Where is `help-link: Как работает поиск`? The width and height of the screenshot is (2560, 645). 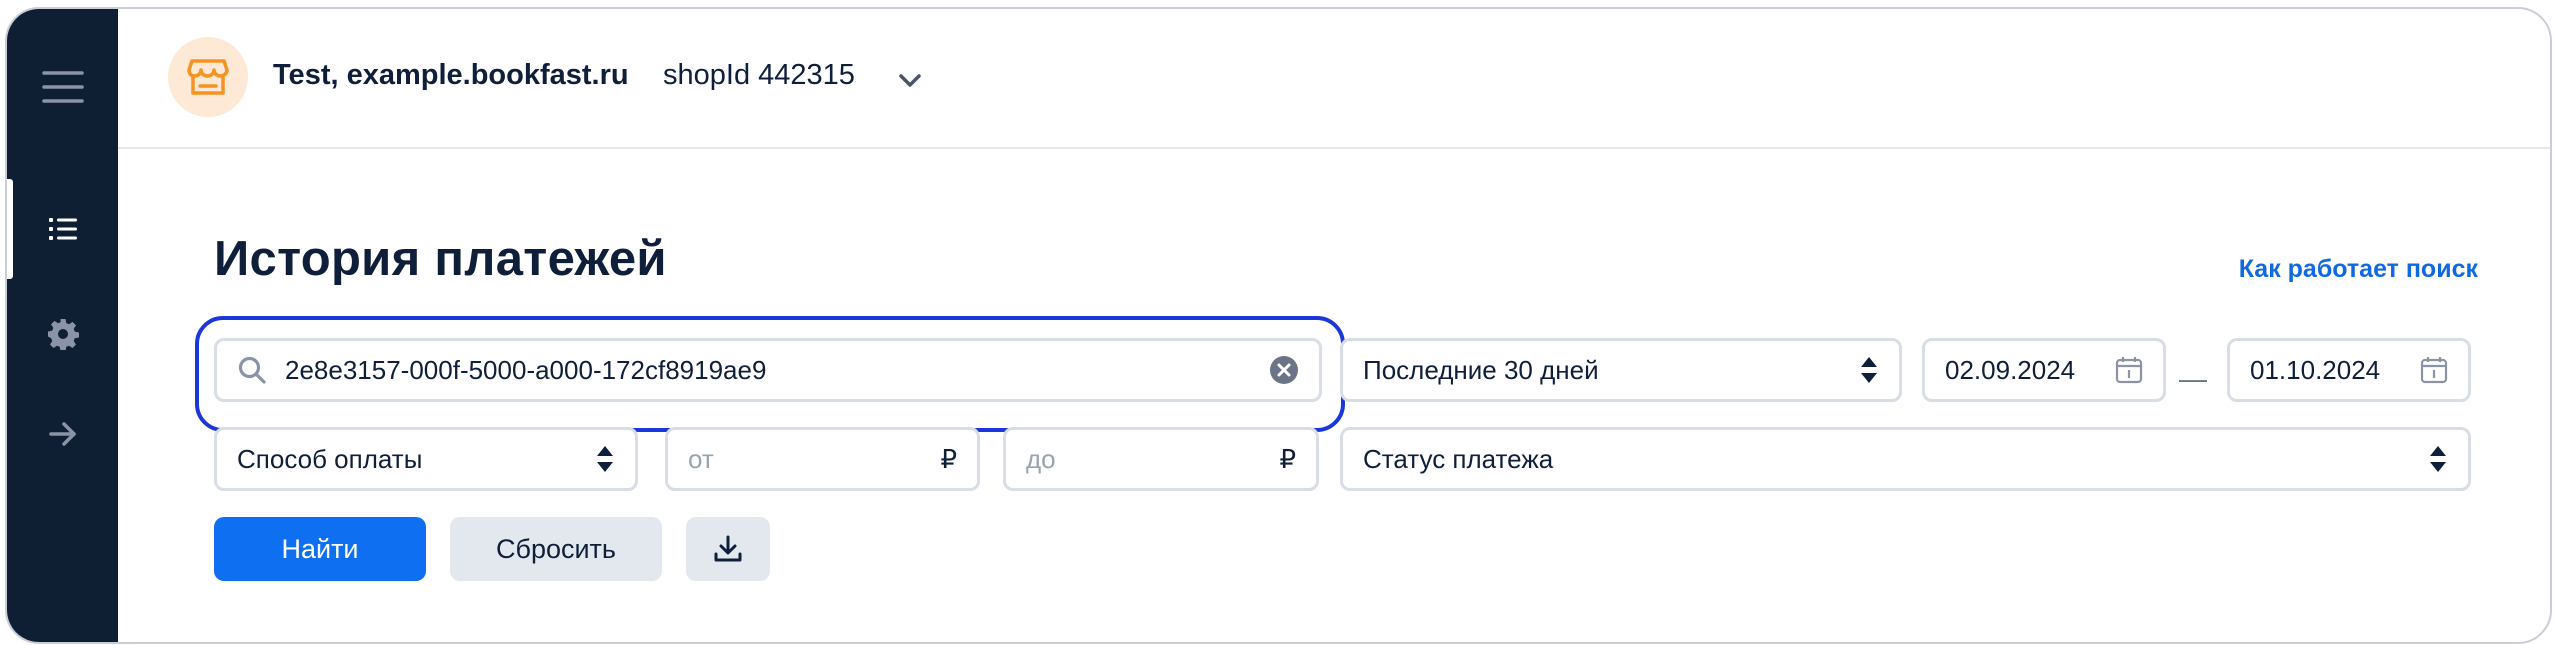
help-link: Как работает поиск is located at coordinates (2358, 269).